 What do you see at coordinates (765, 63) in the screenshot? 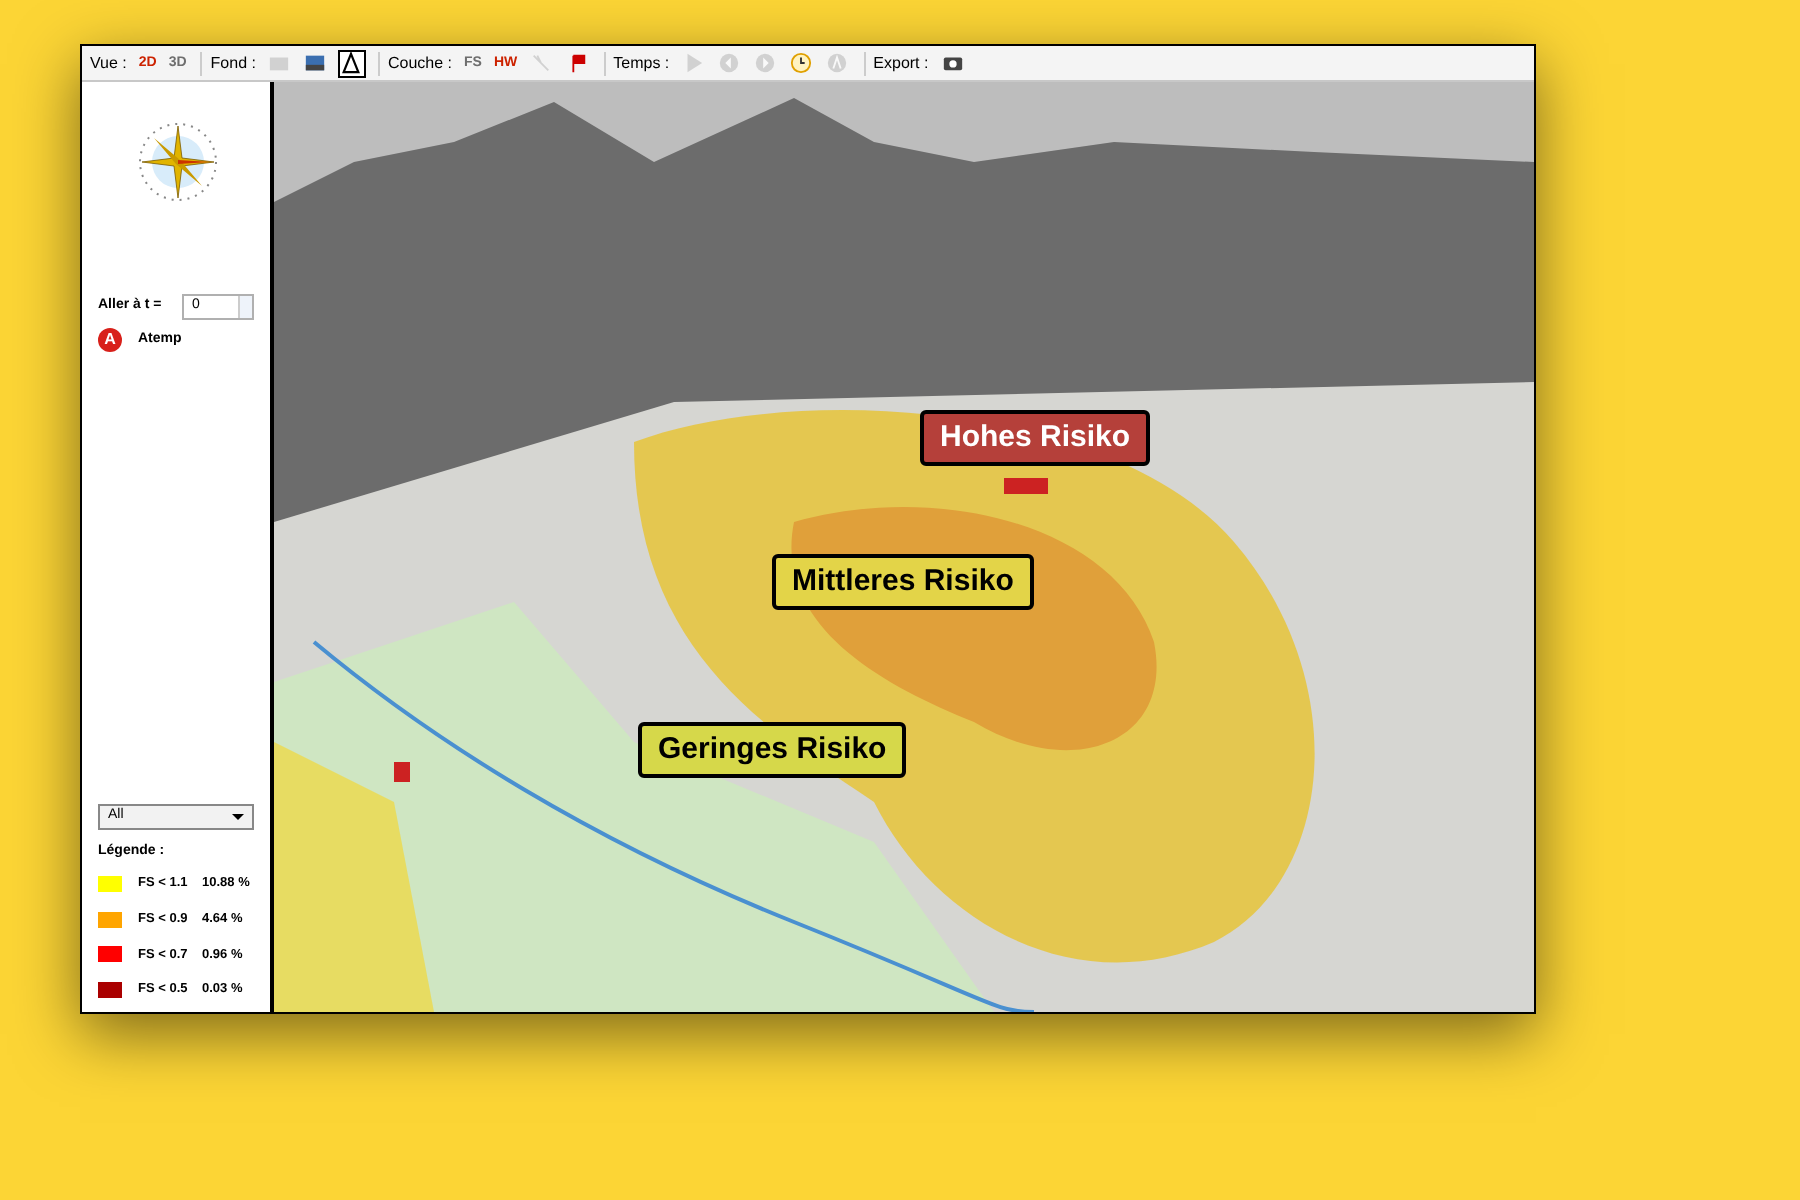
I see `forward-icon` at bounding box center [765, 63].